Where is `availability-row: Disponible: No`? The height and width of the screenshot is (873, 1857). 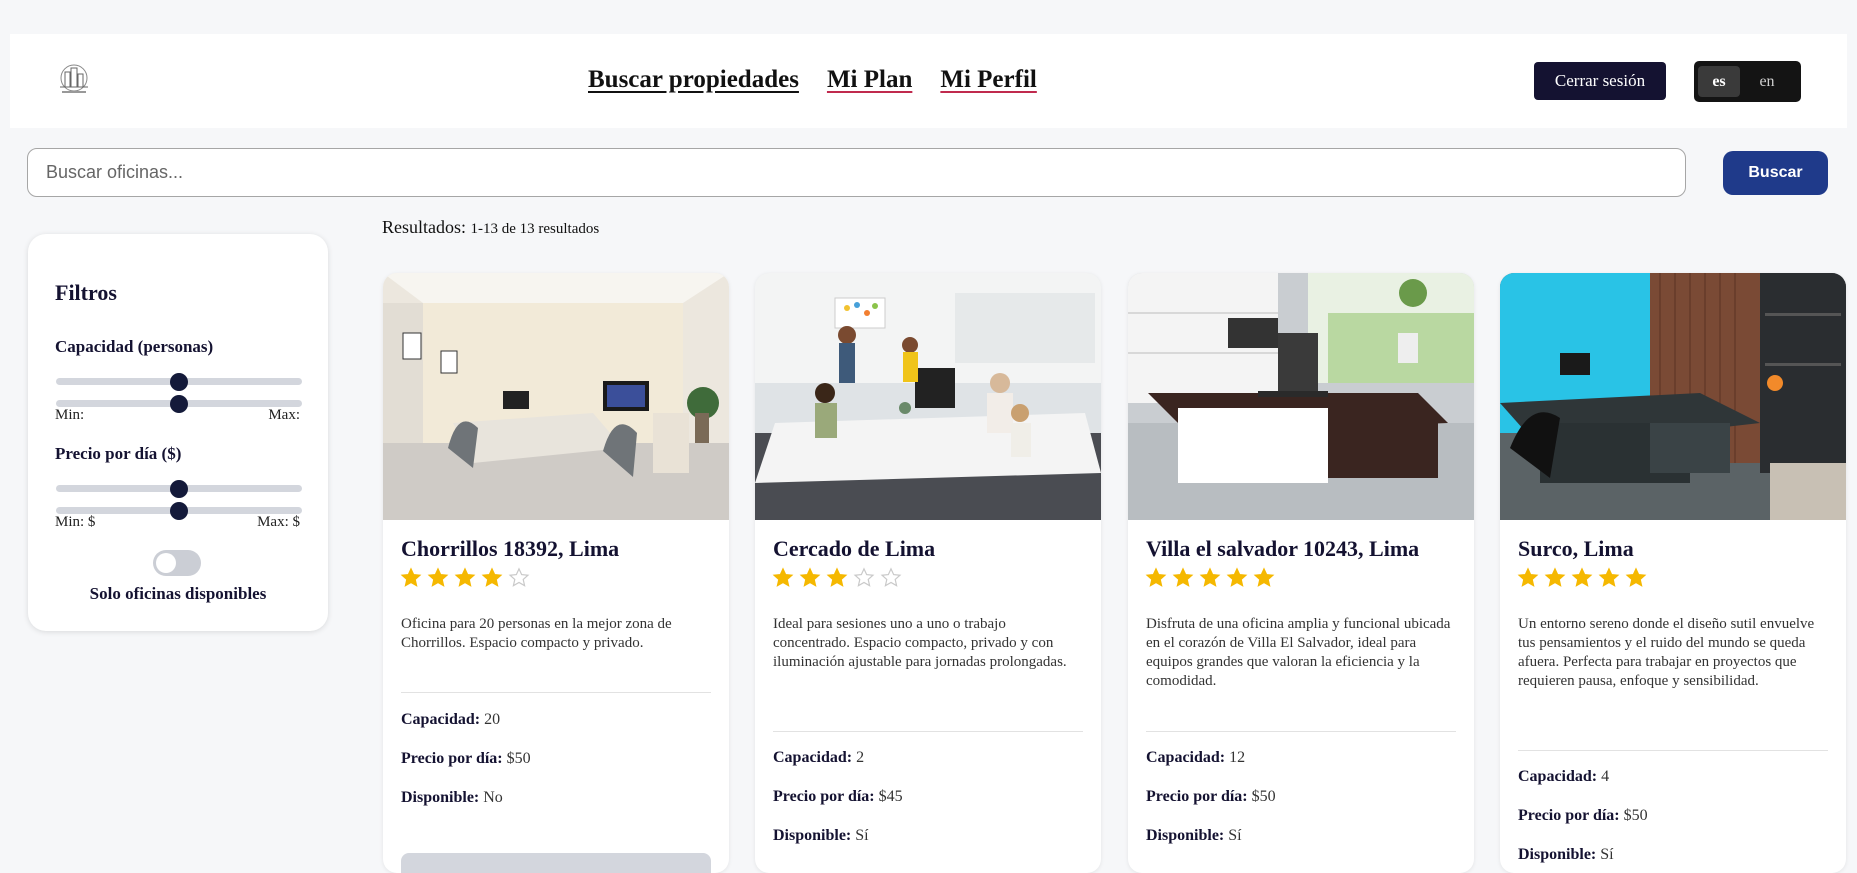 availability-row: Disponible: No is located at coordinates (452, 798).